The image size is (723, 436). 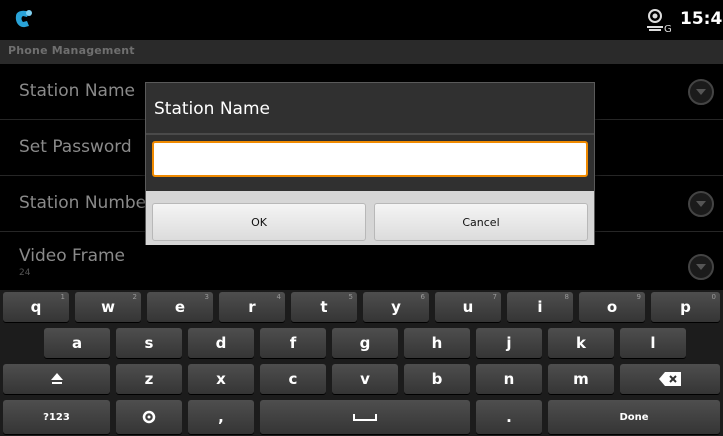 I want to click on key-o: o9, so click(x=612, y=307).